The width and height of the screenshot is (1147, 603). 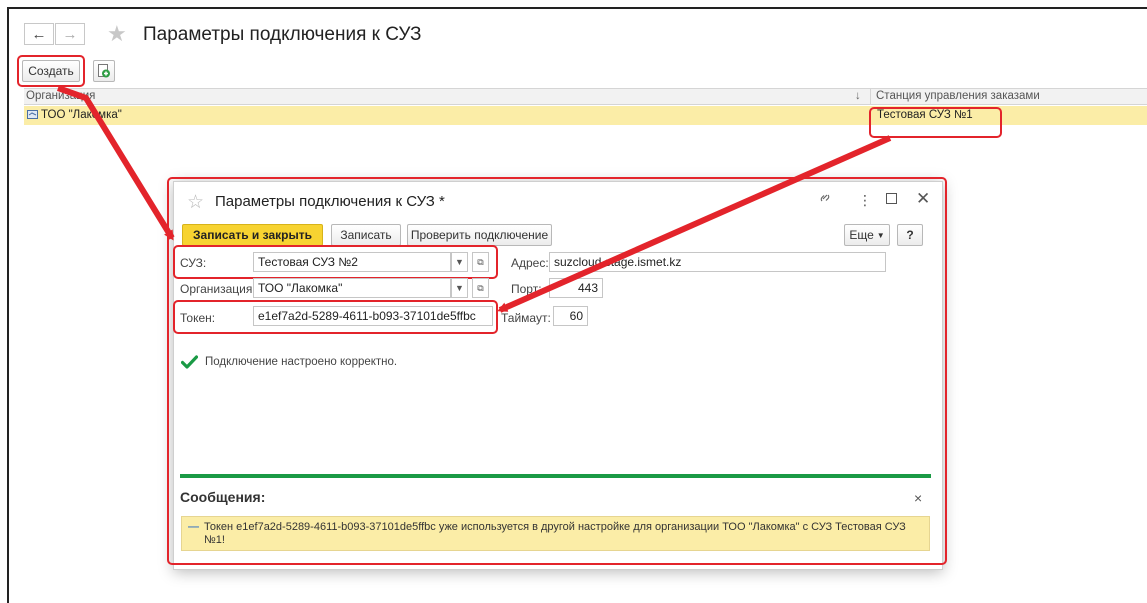 What do you see at coordinates (694, 224) in the screenshot?
I see `arrow-station-to-token` at bounding box center [694, 224].